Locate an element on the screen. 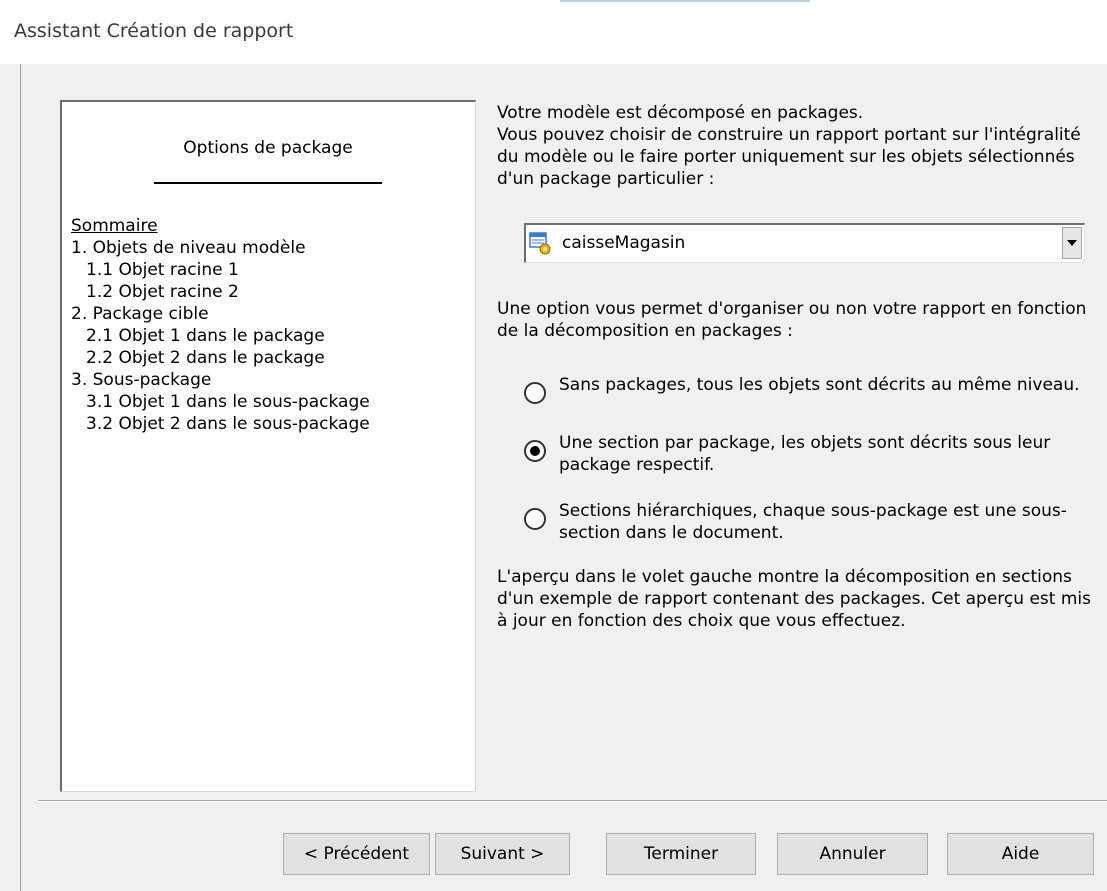 The height and width of the screenshot is (891, 1107). cancel-button: Annuler is located at coordinates (852, 854).